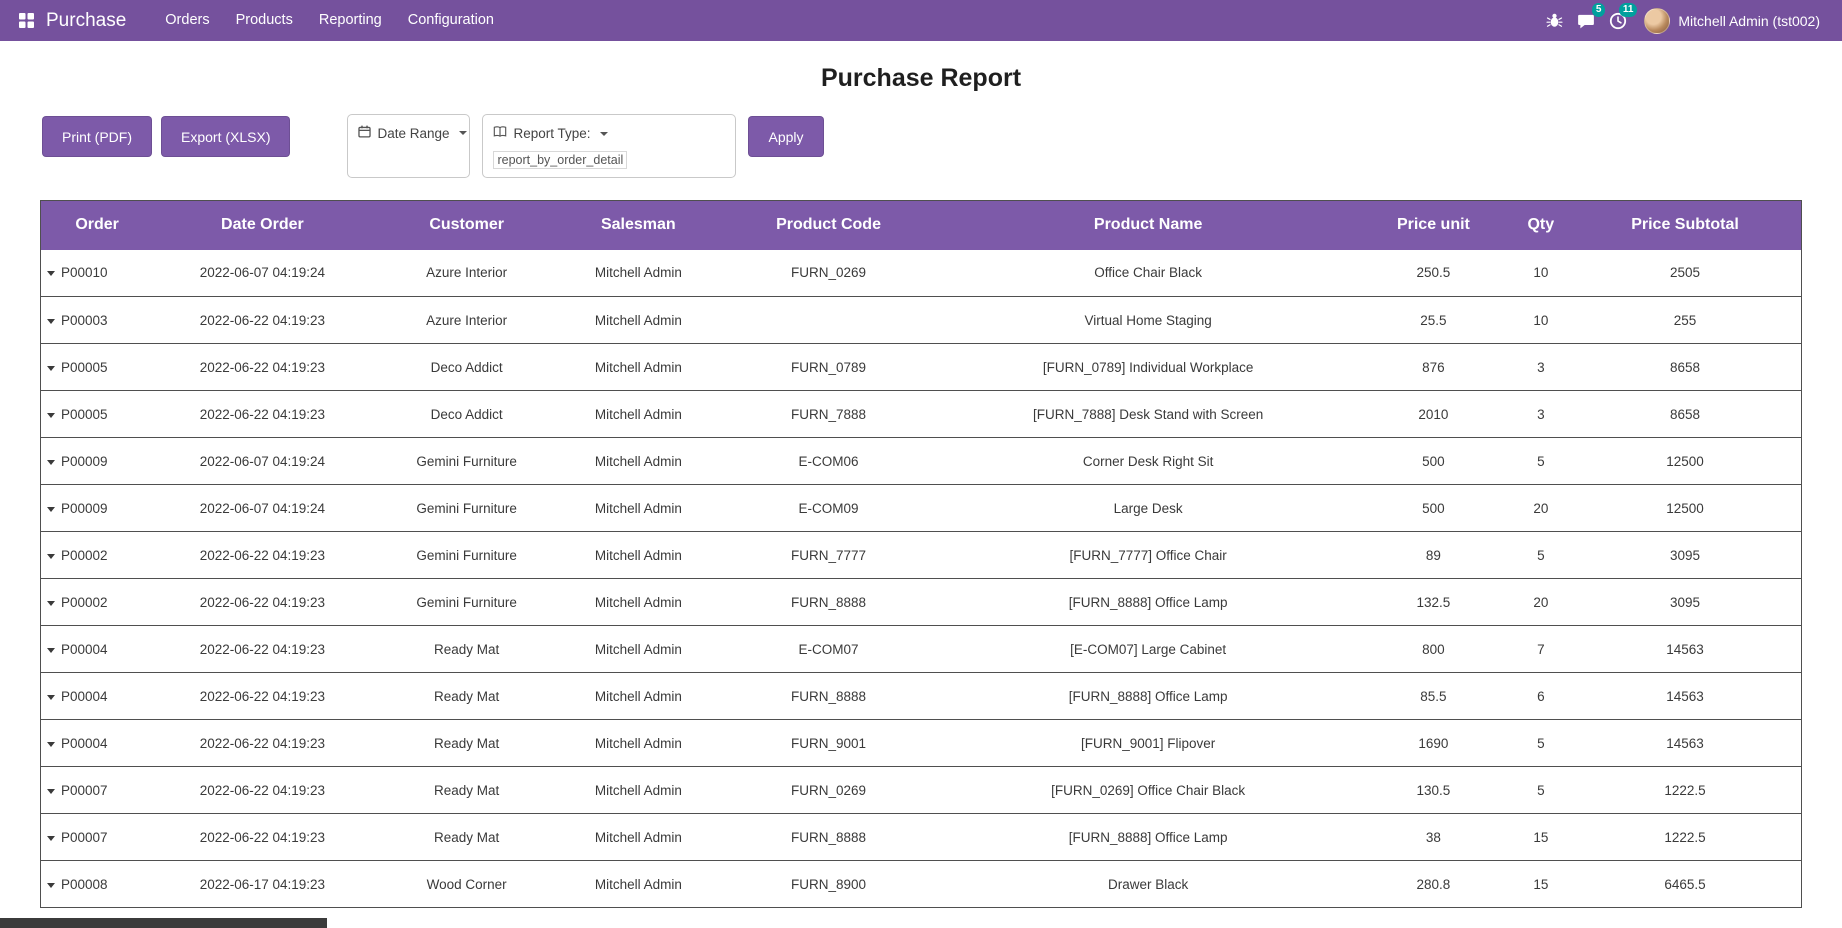 This screenshot has width=1842, height=928. What do you see at coordinates (828, 555) in the screenshot?
I see `product-code-cell: FURN_7777` at bounding box center [828, 555].